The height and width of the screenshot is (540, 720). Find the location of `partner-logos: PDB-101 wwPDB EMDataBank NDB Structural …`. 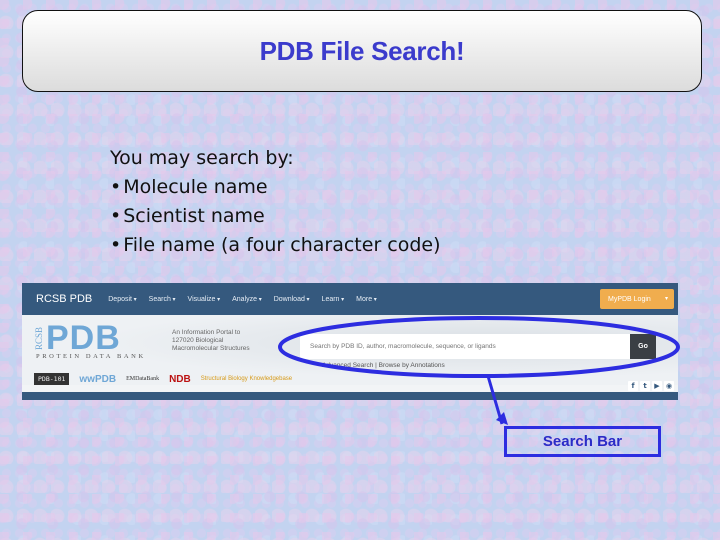

partner-logos: PDB-101 wwPDB EMDataBank NDB Structural … is located at coordinates (163, 379).